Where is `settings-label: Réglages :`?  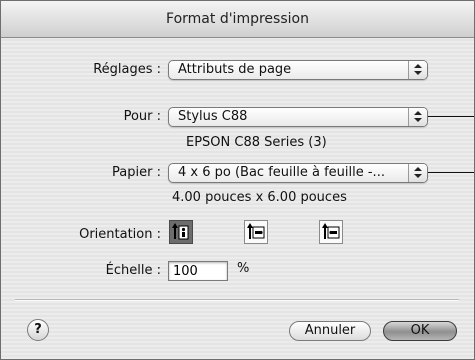 settings-label: Réglages : is located at coordinates (127, 69).